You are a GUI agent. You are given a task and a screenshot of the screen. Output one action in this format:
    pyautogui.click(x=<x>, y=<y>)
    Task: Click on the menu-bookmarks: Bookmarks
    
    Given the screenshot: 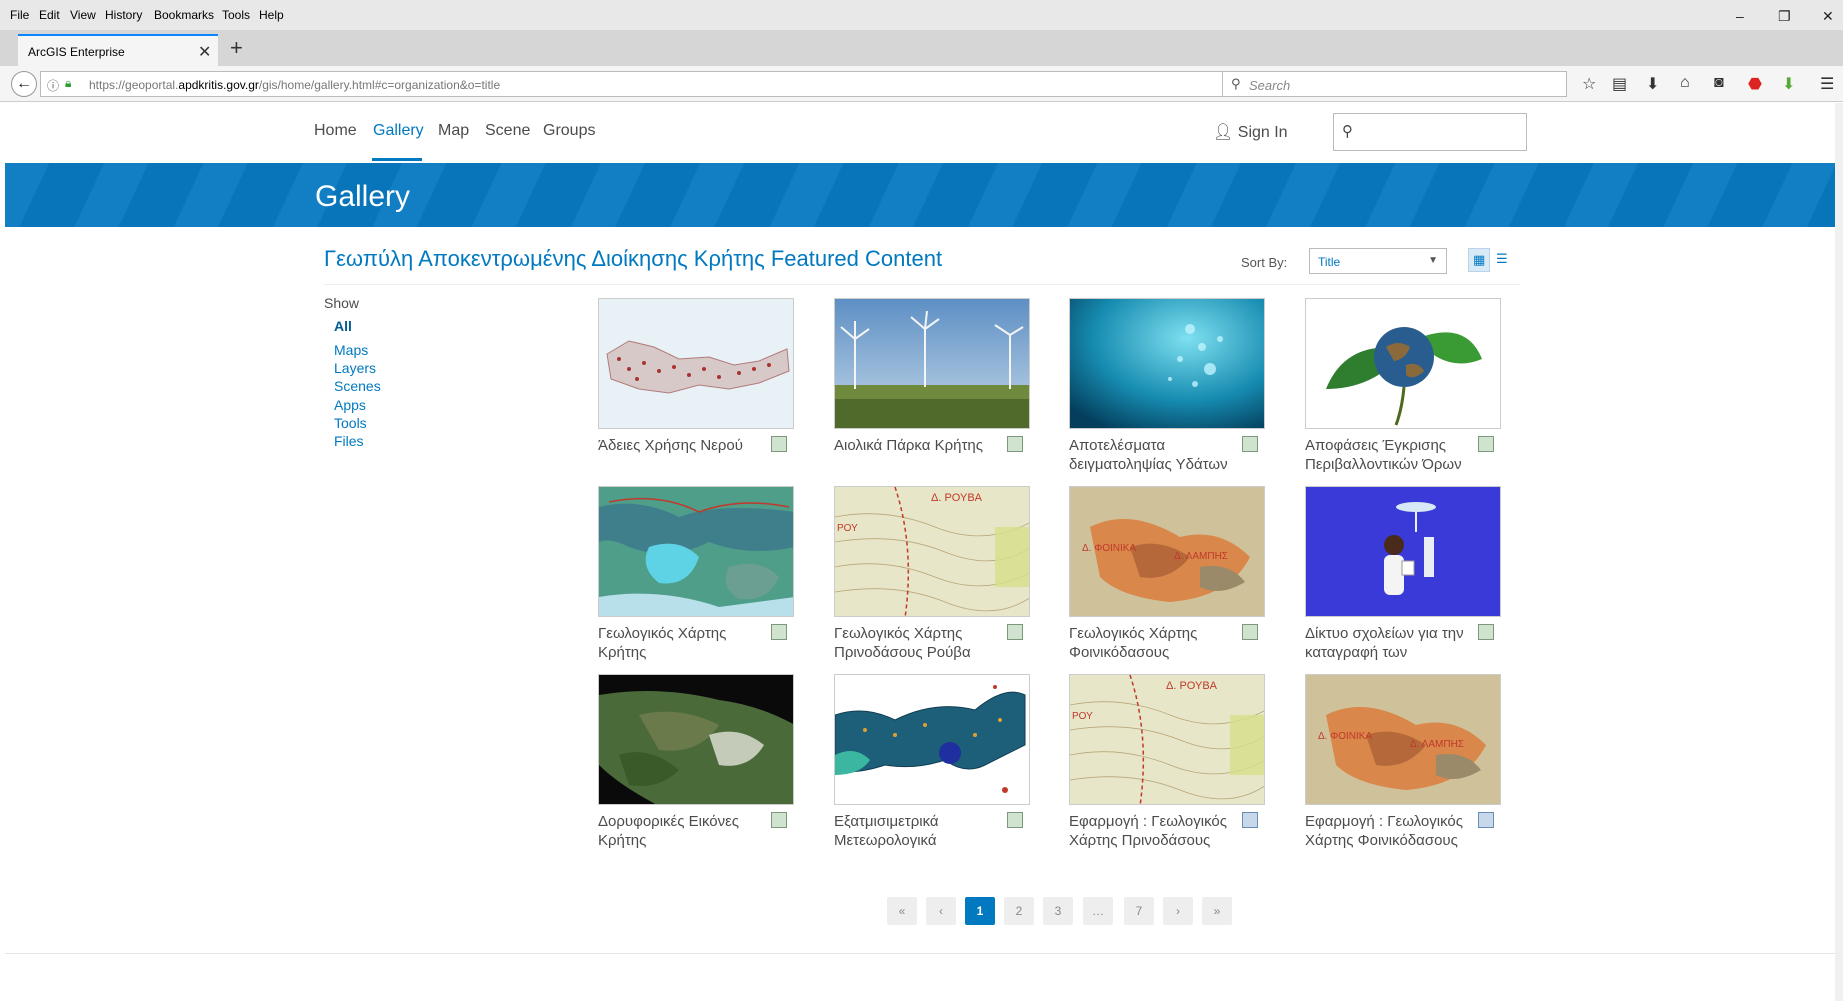 What is the action you would take?
    pyautogui.click(x=184, y=15)
    